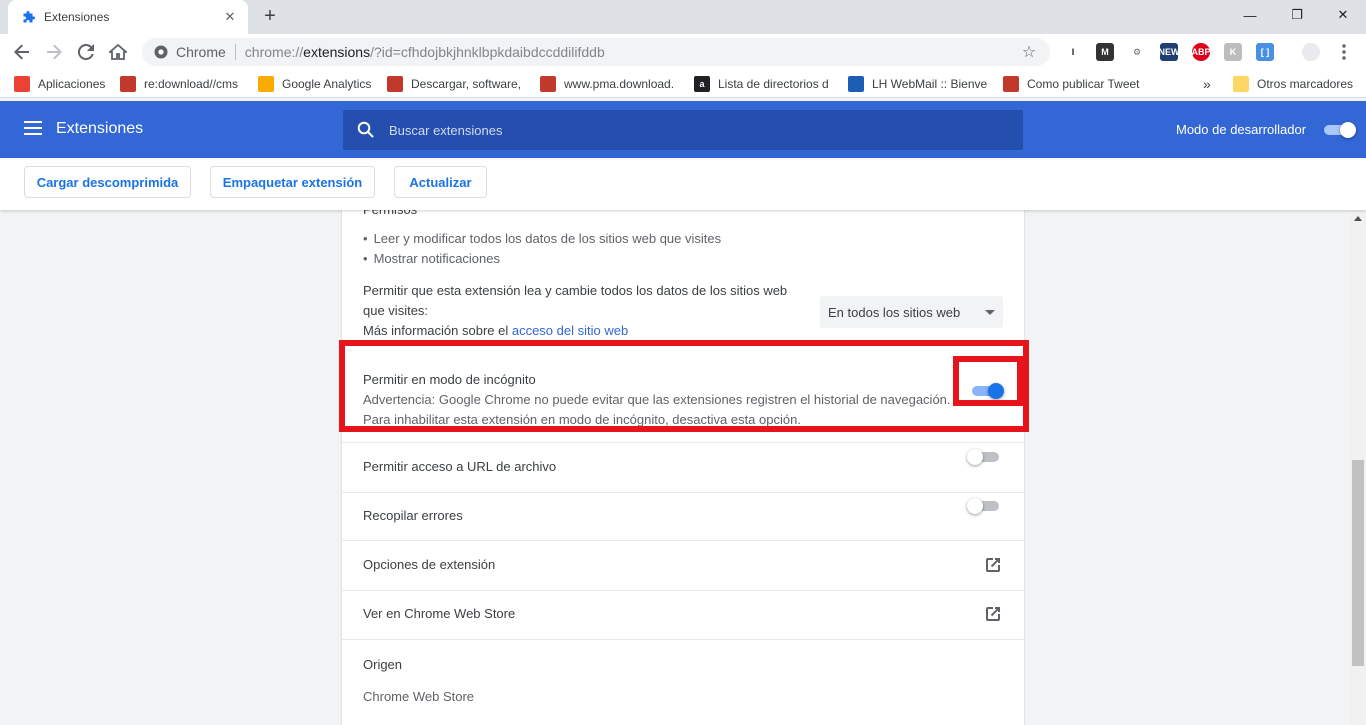 The width and height of the screenshot is (1366, 725). Describe the element at coordinates (1169, 52) in the screenshot. I see `news-icon: NEW` at that location.